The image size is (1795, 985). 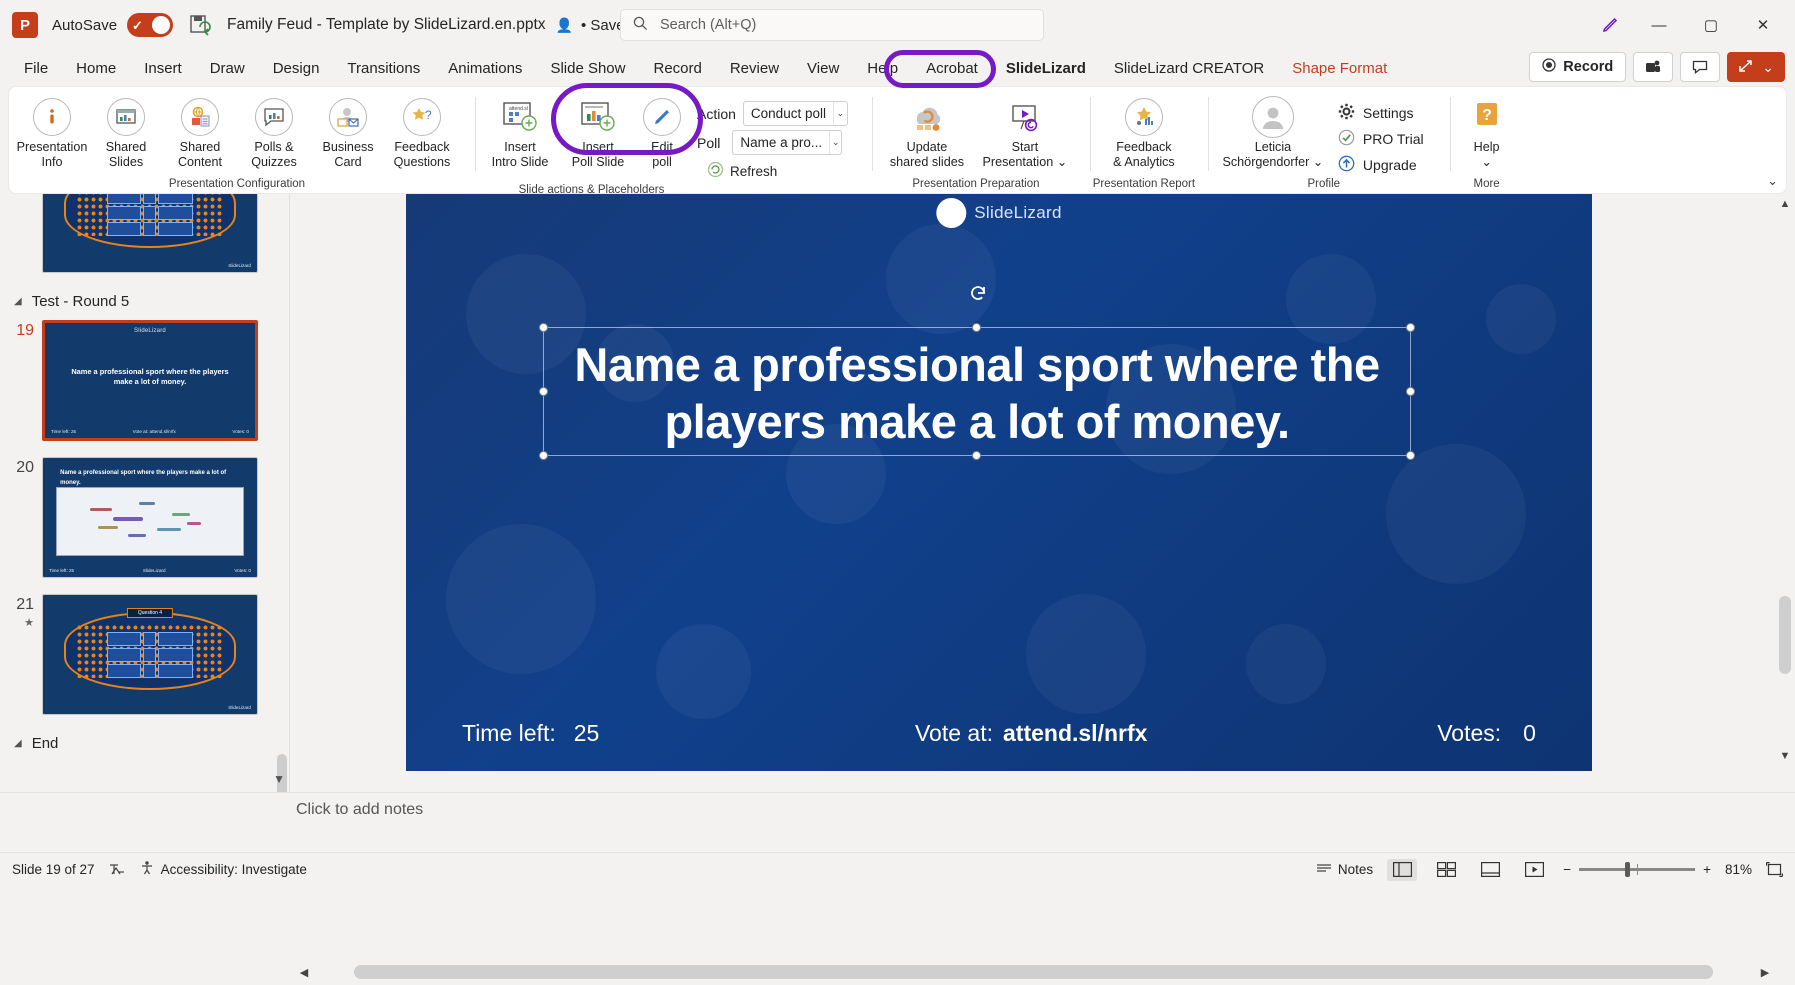 I want to click on resize-handle-s, so click(x=976, y=455).